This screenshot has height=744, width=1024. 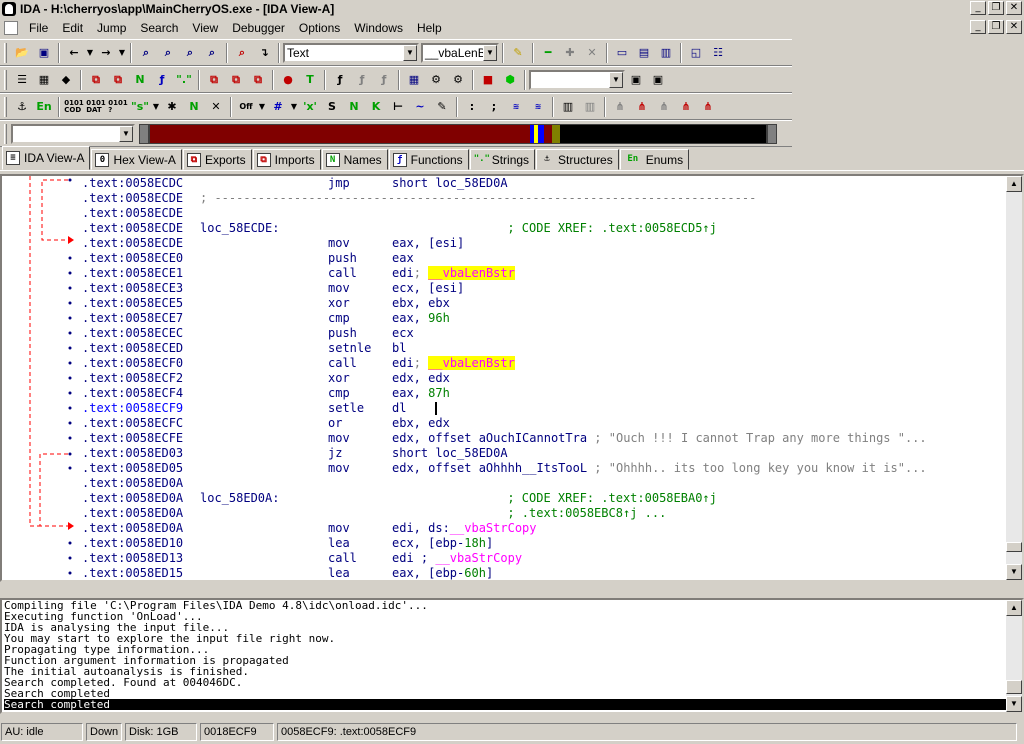 I want to click on string-dropdown-icon: ▼, so click(x=156, y=107).